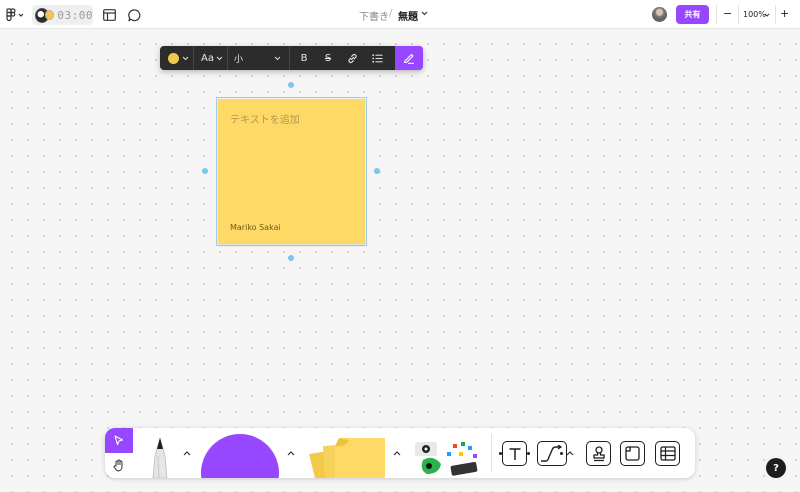  I want to click on format-toolbar: Aa 小 B S, so click(291, 58).